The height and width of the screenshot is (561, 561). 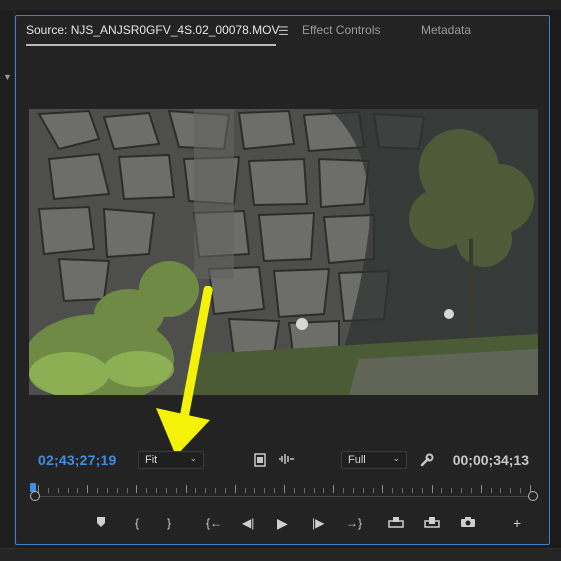 I want to click on mark-in-button: {, so click(x=137, y=523).